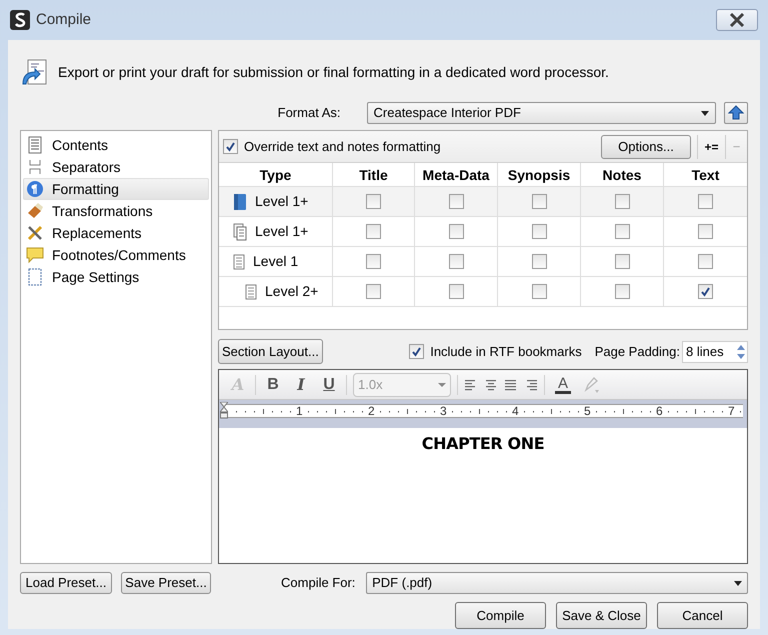 This screenshot has height=635, width=768. What do you see at coordinates (511, 384) in the screenshot?
I see `align-justify-icon` at bounding box center [511, 384].